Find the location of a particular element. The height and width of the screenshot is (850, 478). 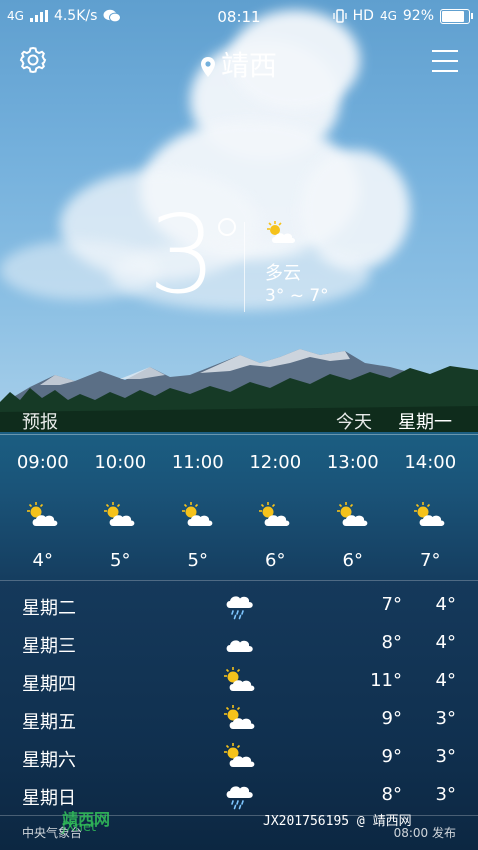

hour-time: 11:00 is located at coordinates (197, 462).